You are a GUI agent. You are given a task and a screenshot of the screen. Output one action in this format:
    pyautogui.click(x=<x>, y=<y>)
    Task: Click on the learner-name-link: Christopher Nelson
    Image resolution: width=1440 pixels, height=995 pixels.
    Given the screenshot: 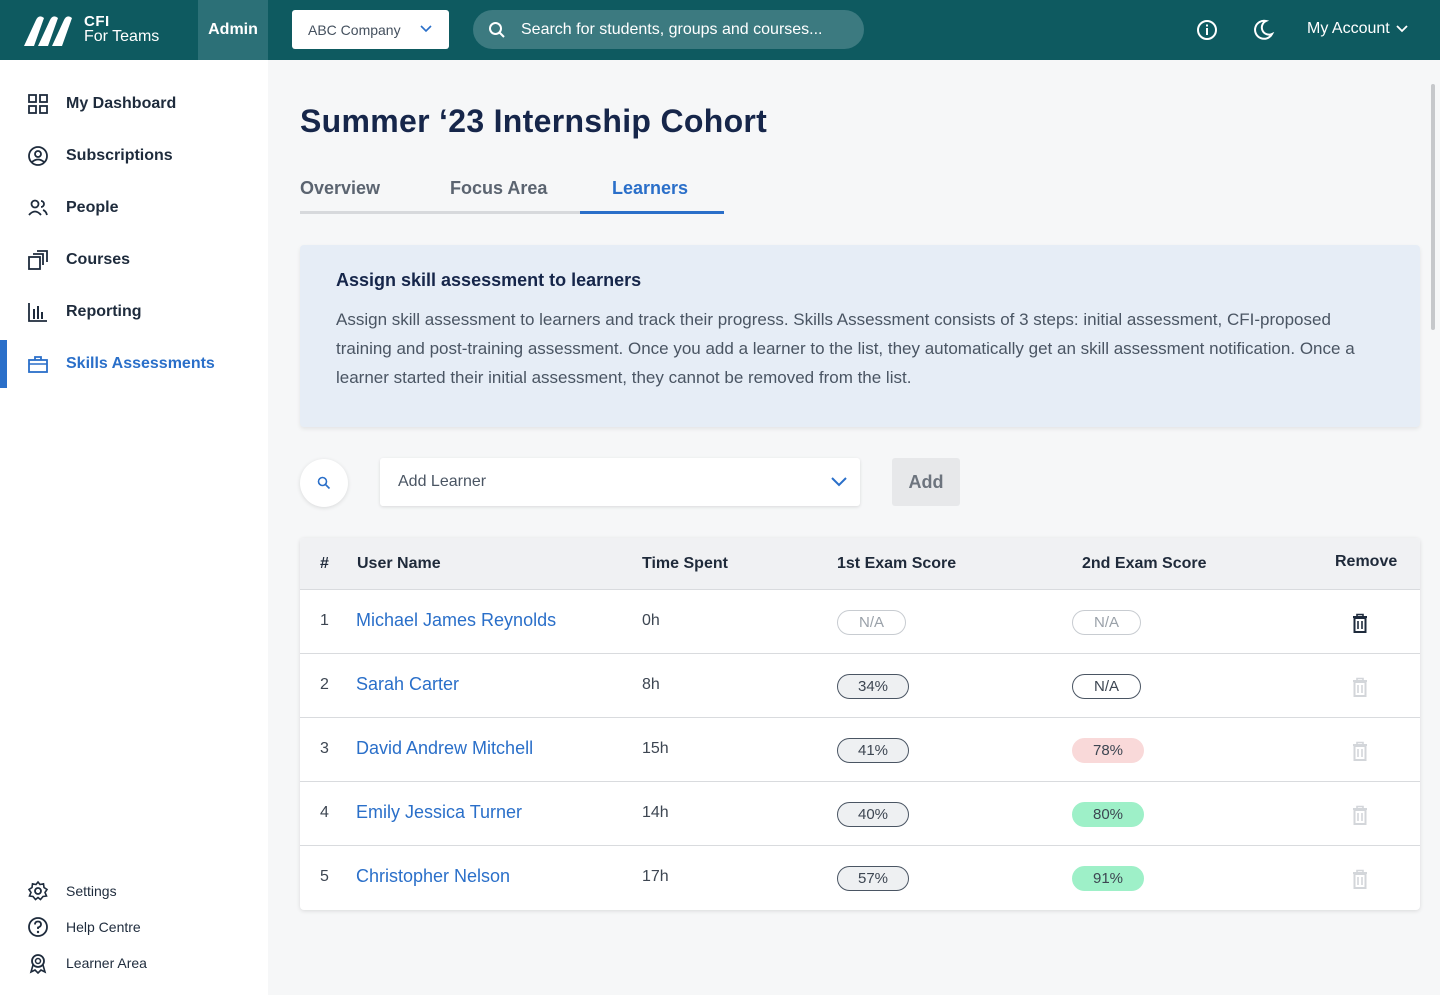 What is the action you would take?
    pyautogui.click(x=433, y=876)
    